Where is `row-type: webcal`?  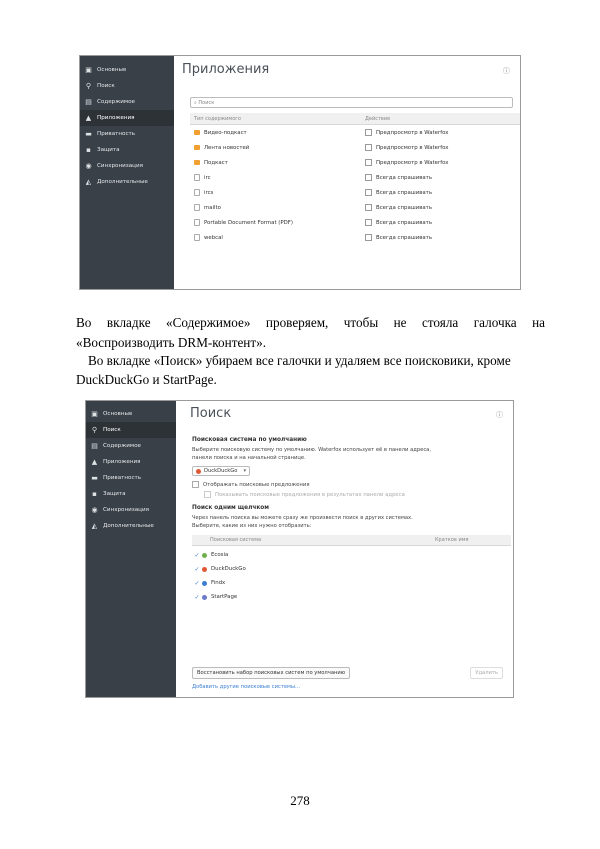
row-type: webcal is located at coordinates (275, 237).